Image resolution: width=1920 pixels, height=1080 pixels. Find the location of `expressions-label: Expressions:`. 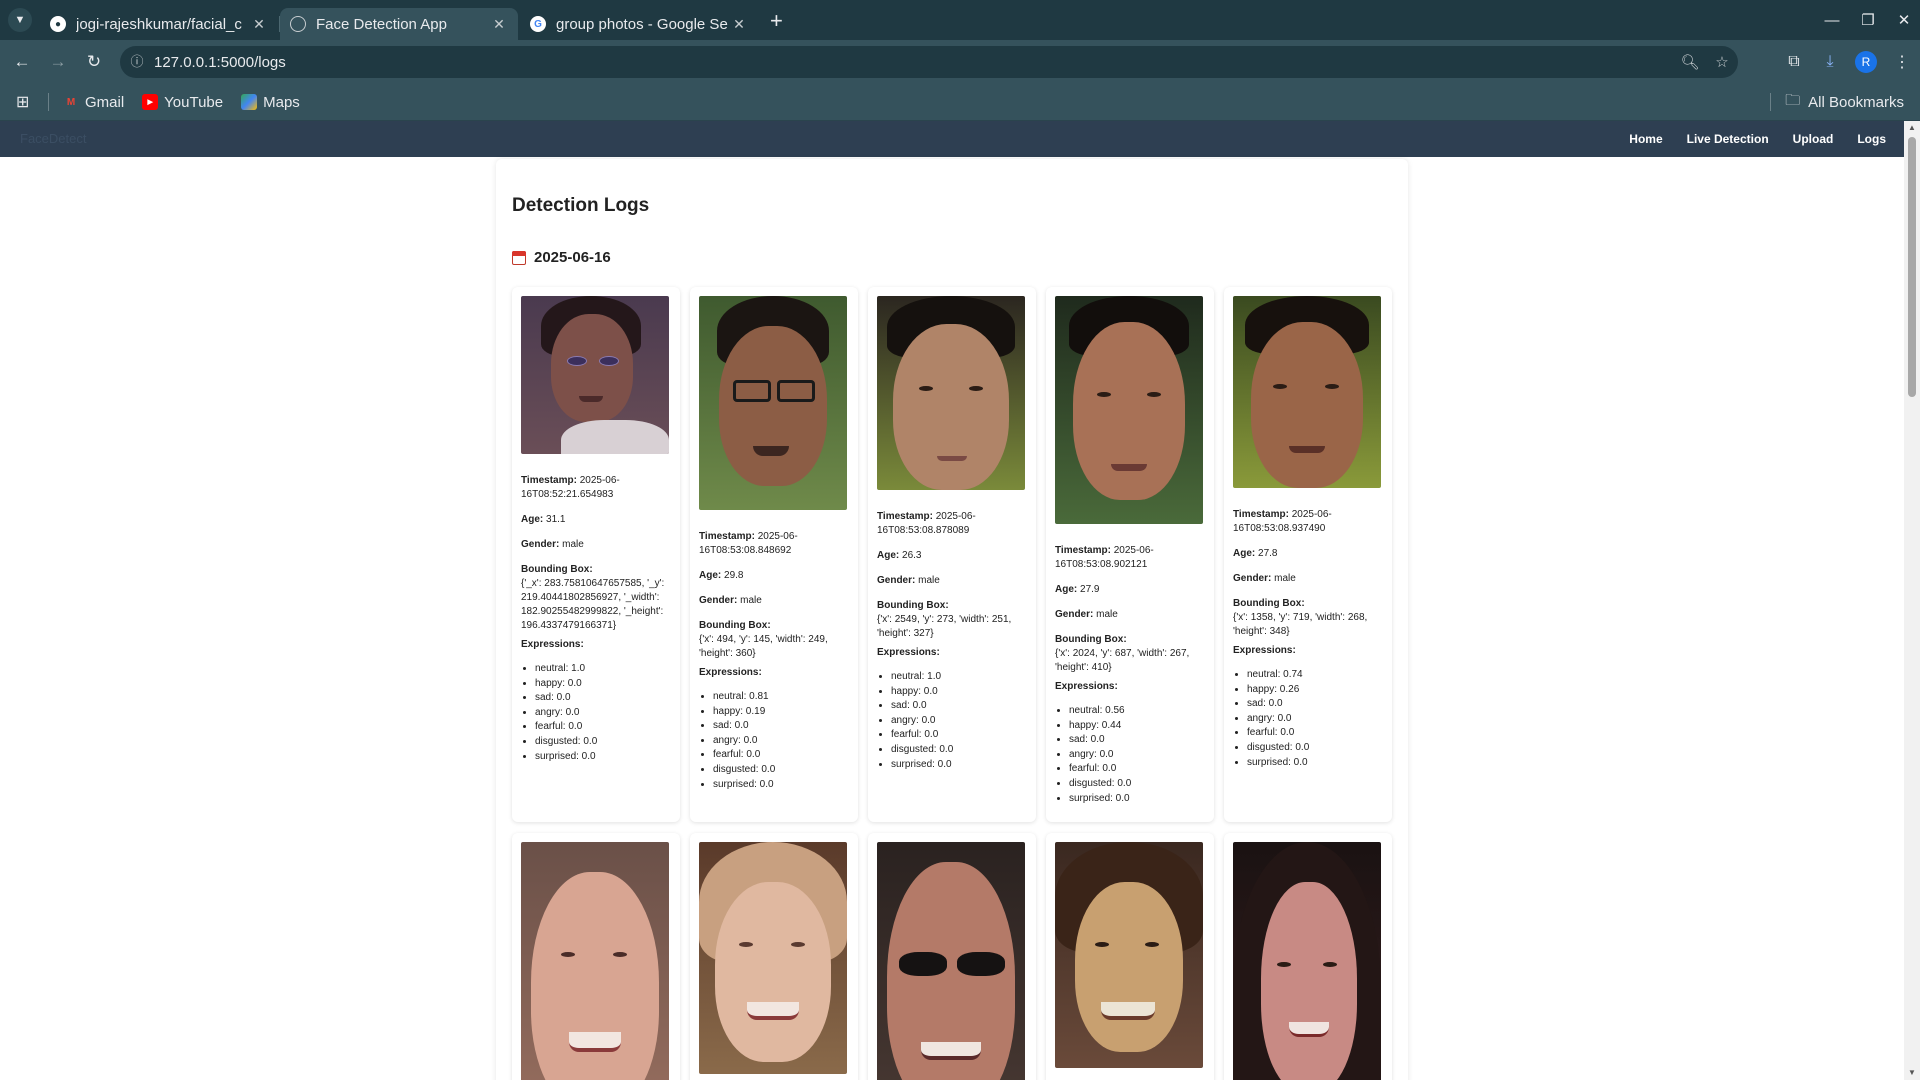

expressions-label: Expressions: is located at coordinates (908, 652).